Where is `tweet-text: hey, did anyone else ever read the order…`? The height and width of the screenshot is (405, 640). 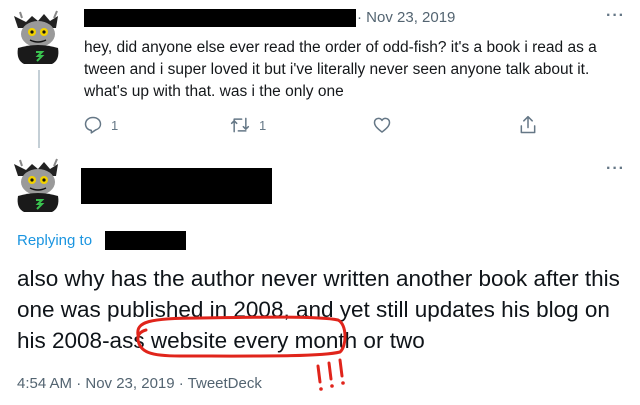
tweet-text: hey, did anyone else ever read the order… is located at coordinates (340, 69).